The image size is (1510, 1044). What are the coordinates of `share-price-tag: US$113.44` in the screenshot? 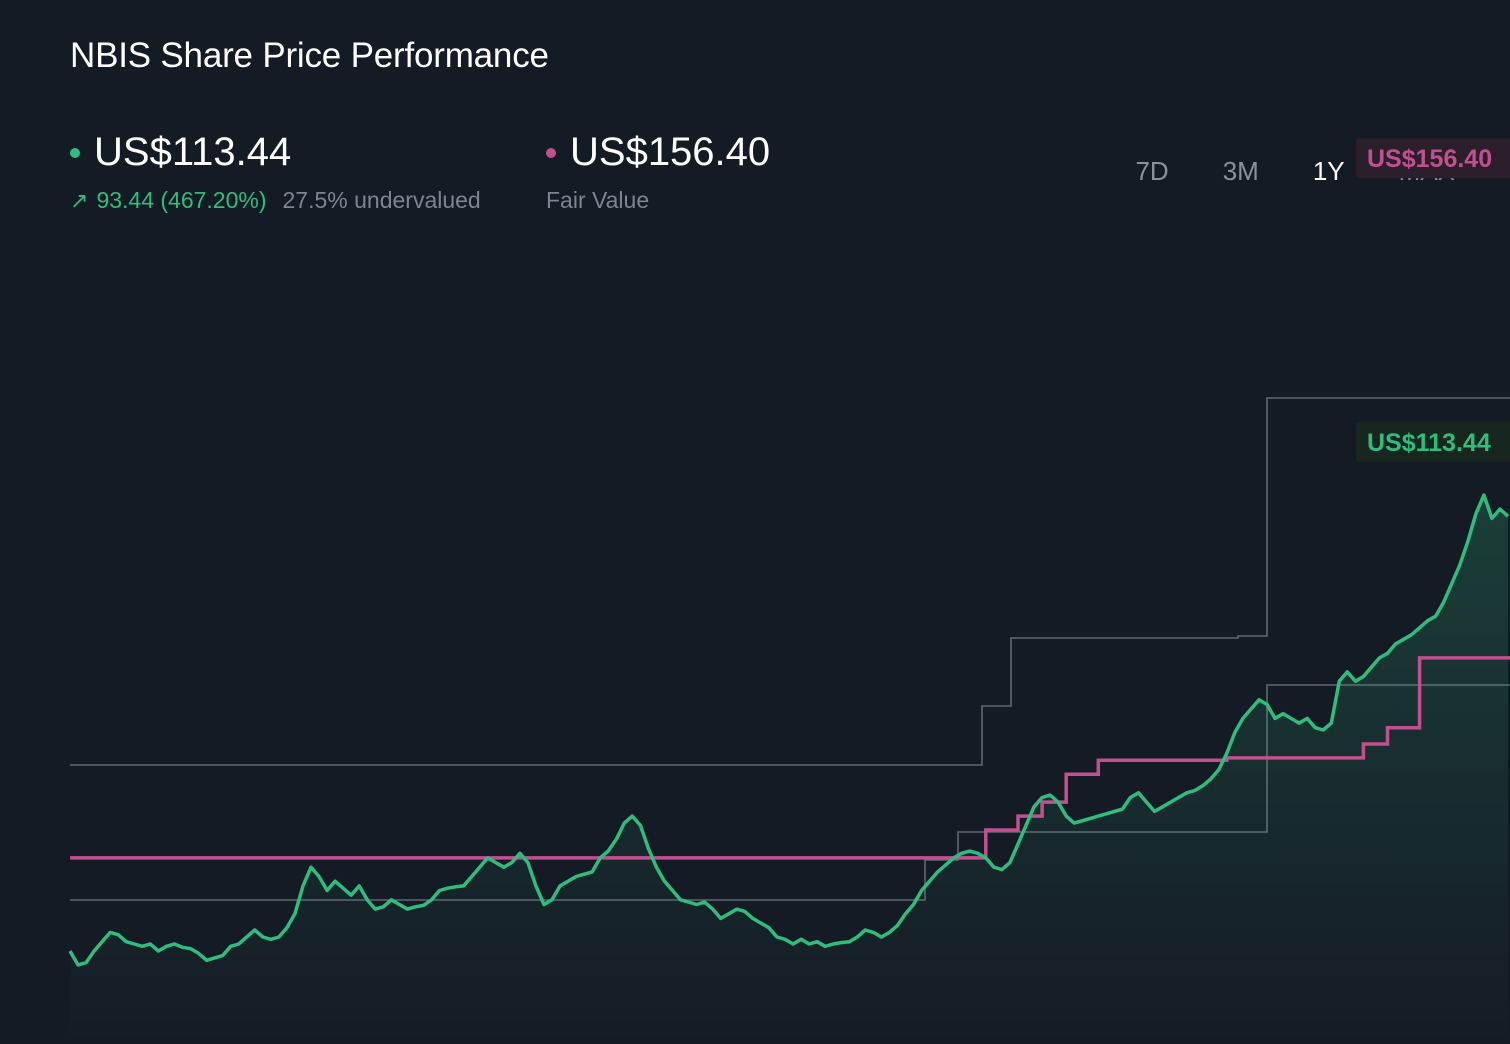 It's located at (1433, 441).